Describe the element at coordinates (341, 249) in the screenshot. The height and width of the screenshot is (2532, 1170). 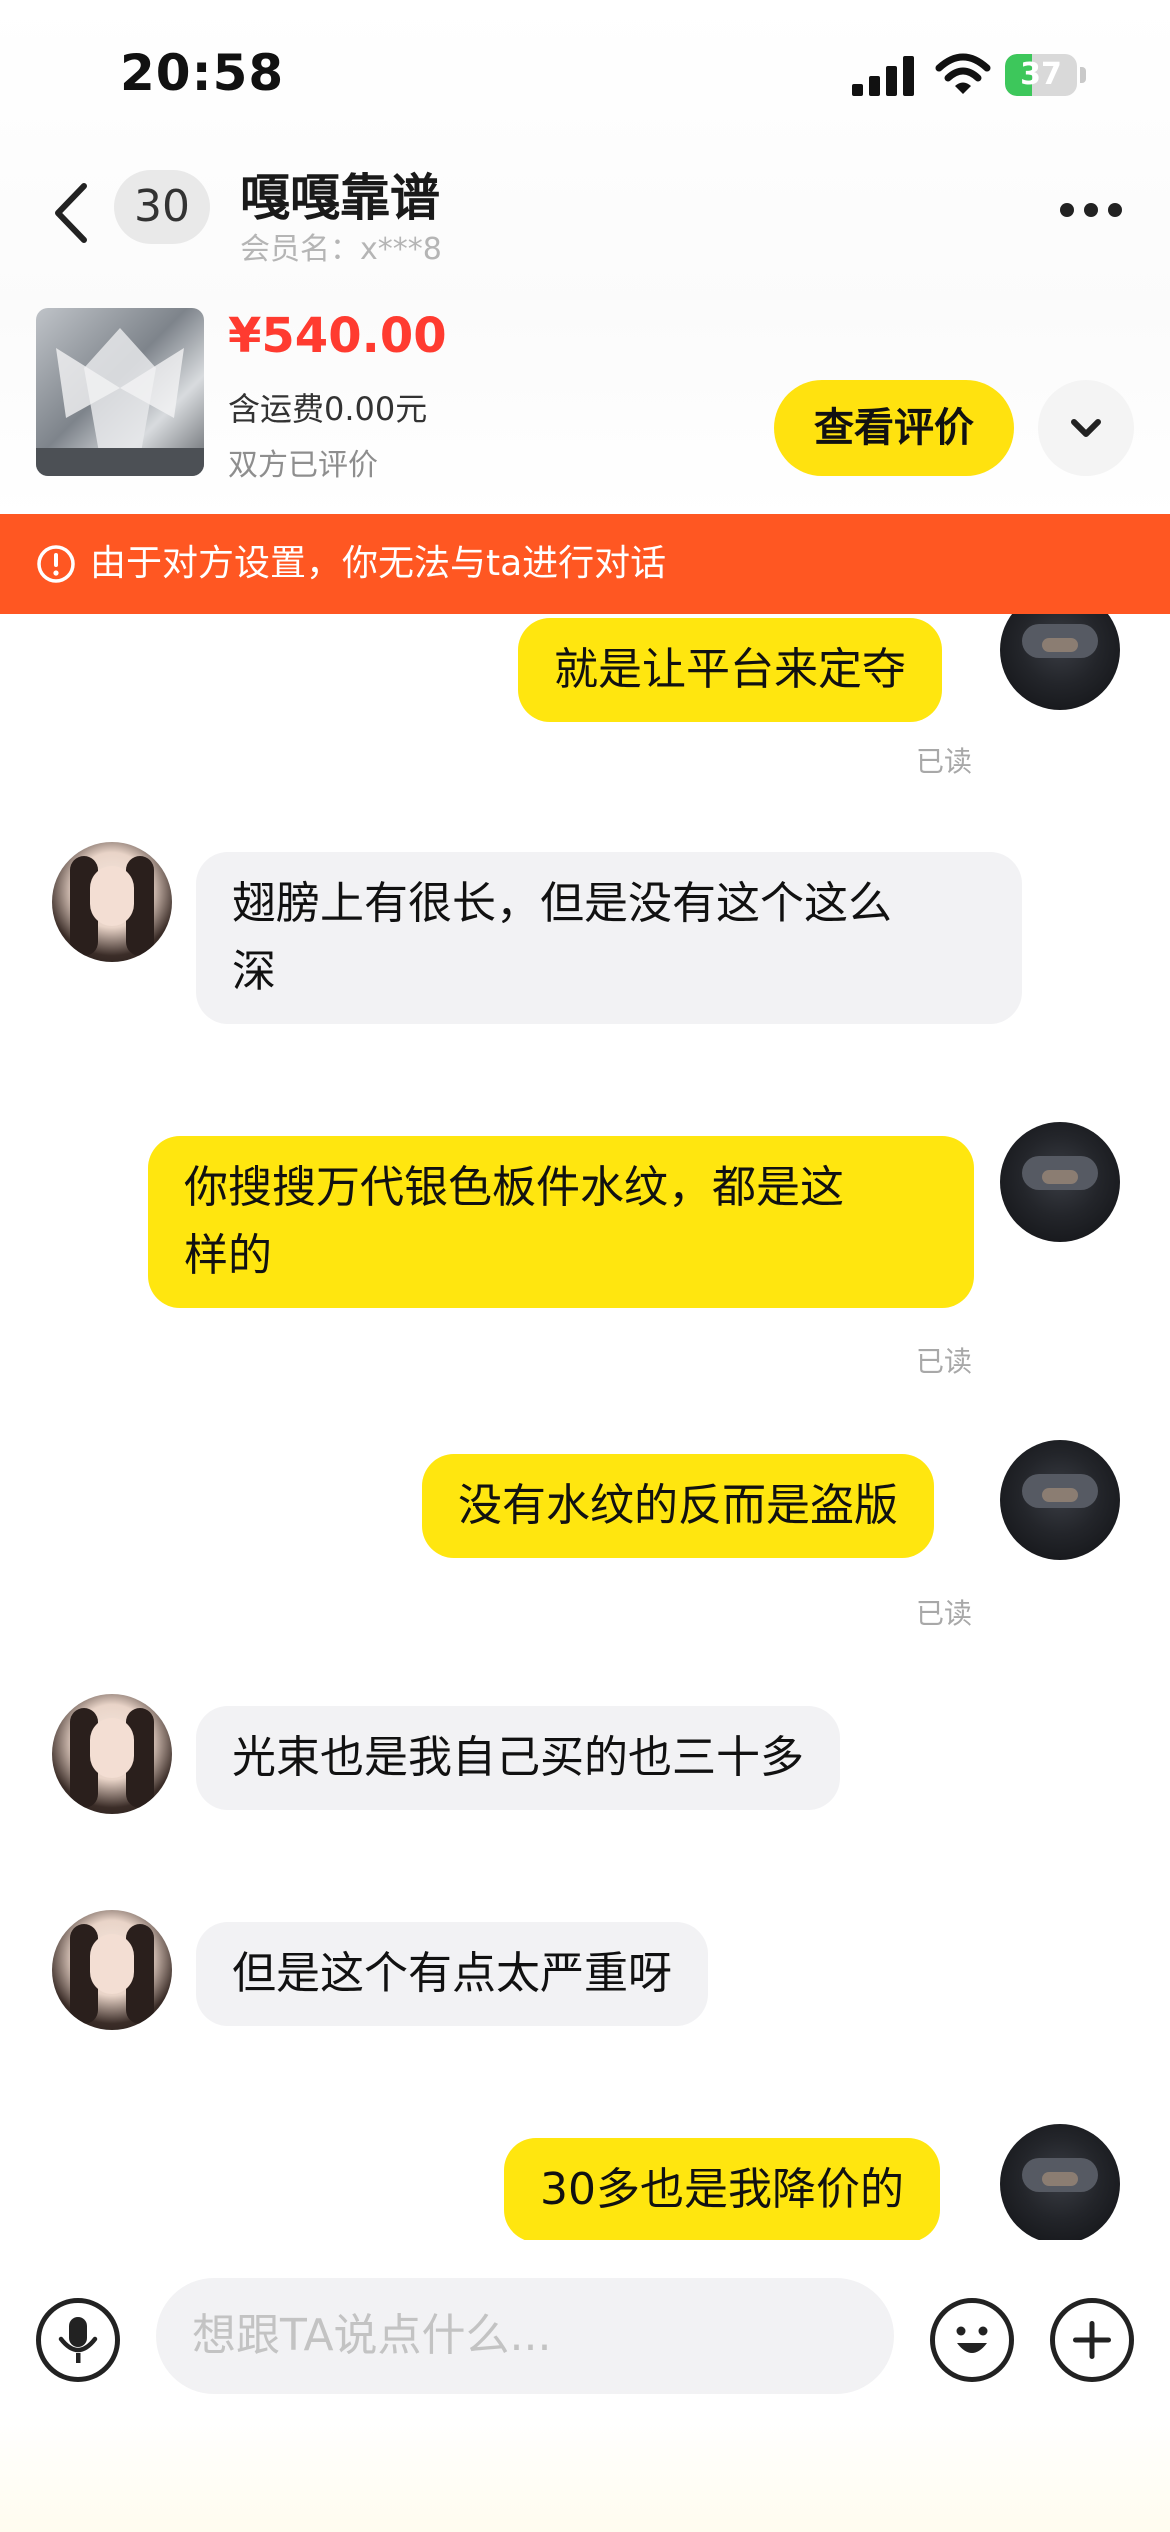
I see `member-name: 会员名：x***8` at that location.